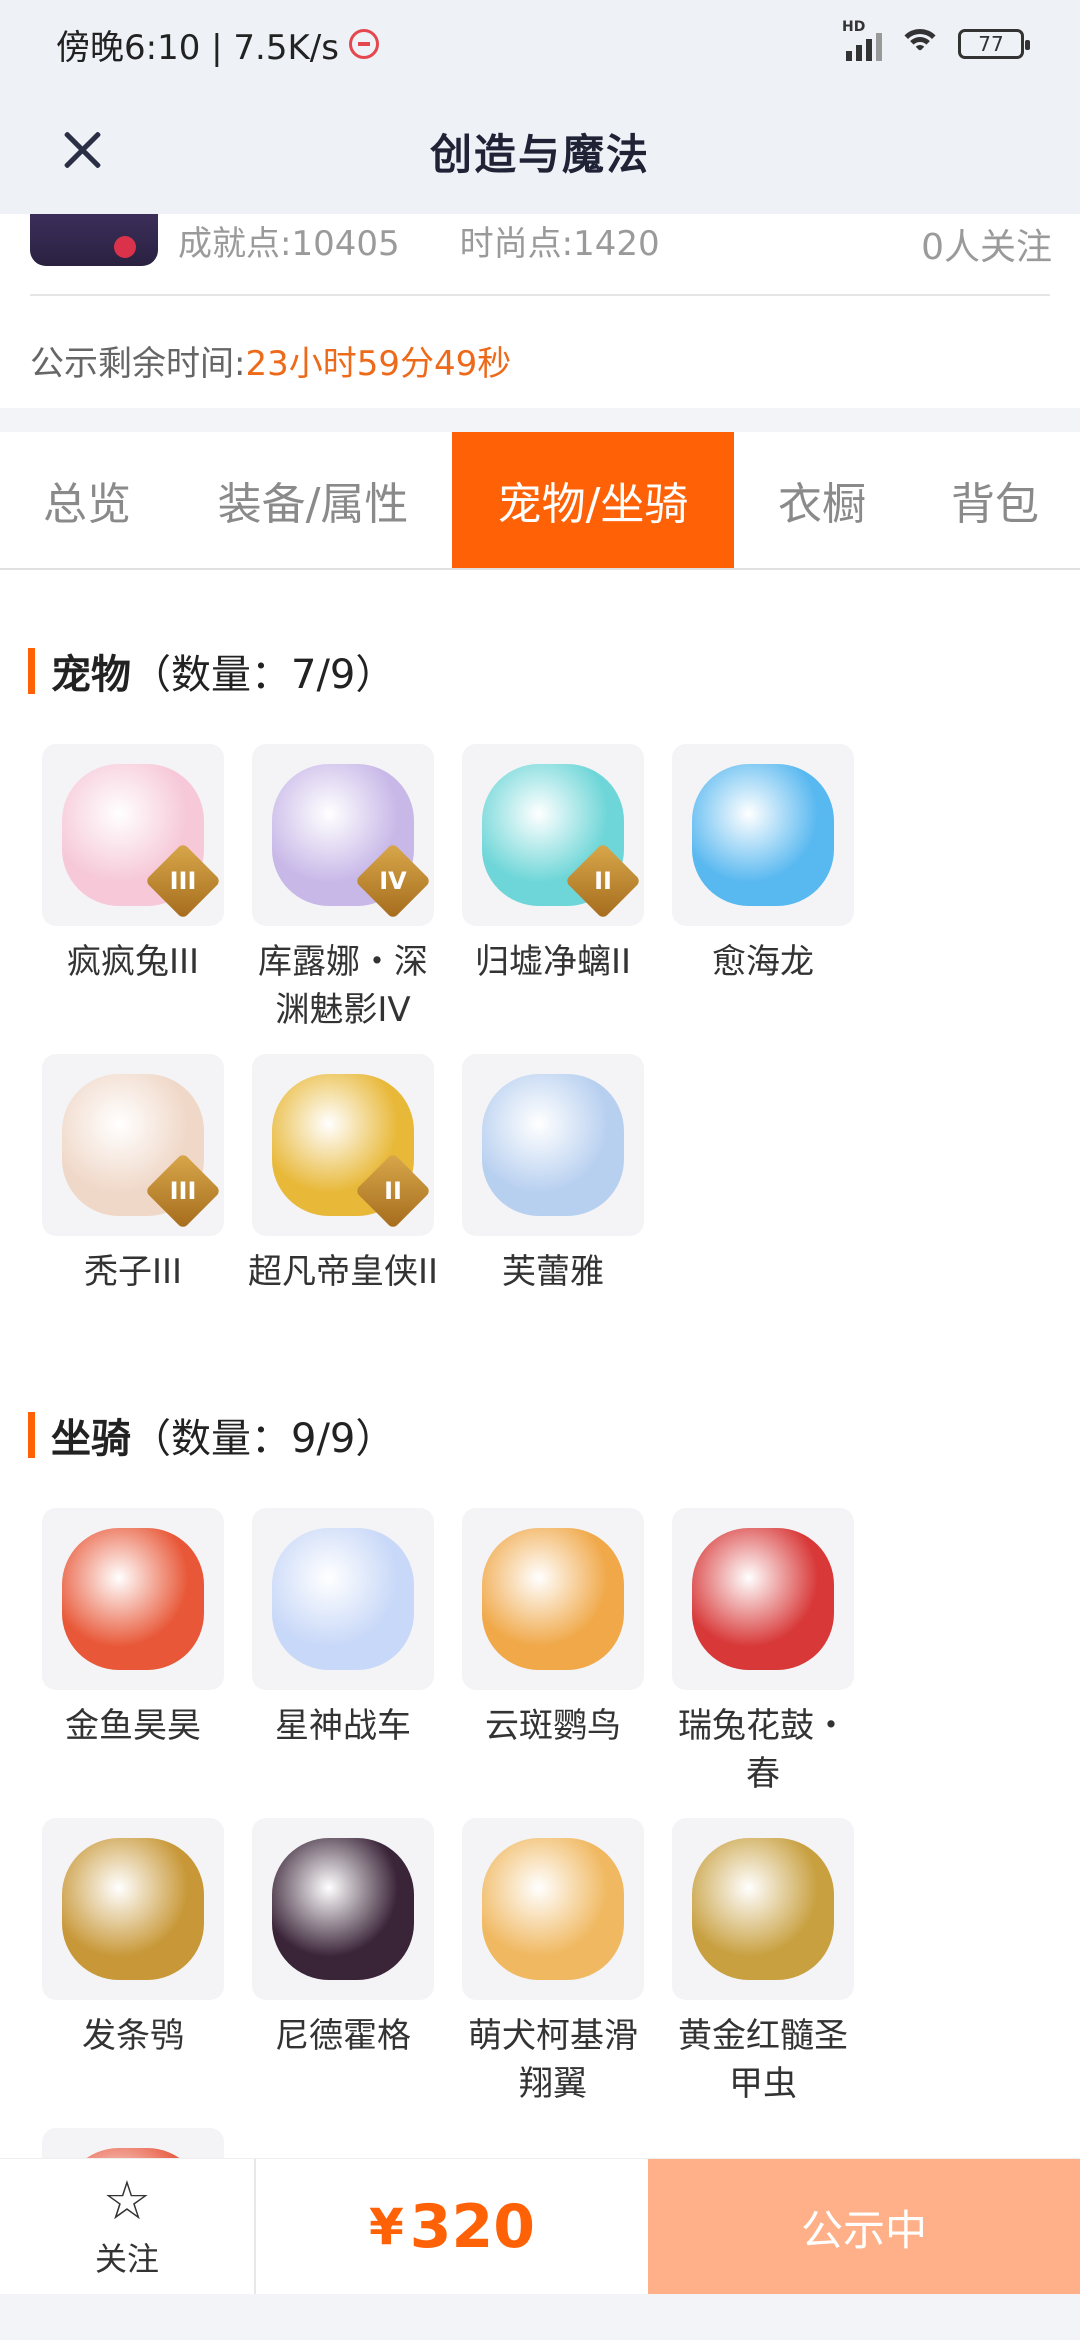 The height and width of the screenshot is (2340, 1080). I want to click on pets-item: 愈海龙, so click(763, 899).